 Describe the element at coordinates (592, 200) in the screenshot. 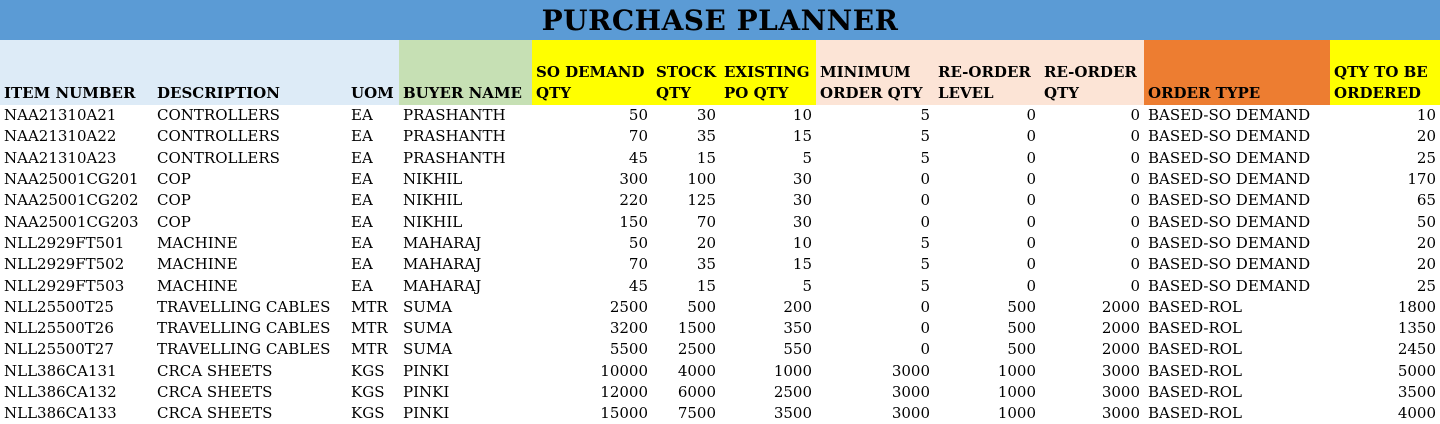

I see `so-demand-qty-cell: 220` at that location.